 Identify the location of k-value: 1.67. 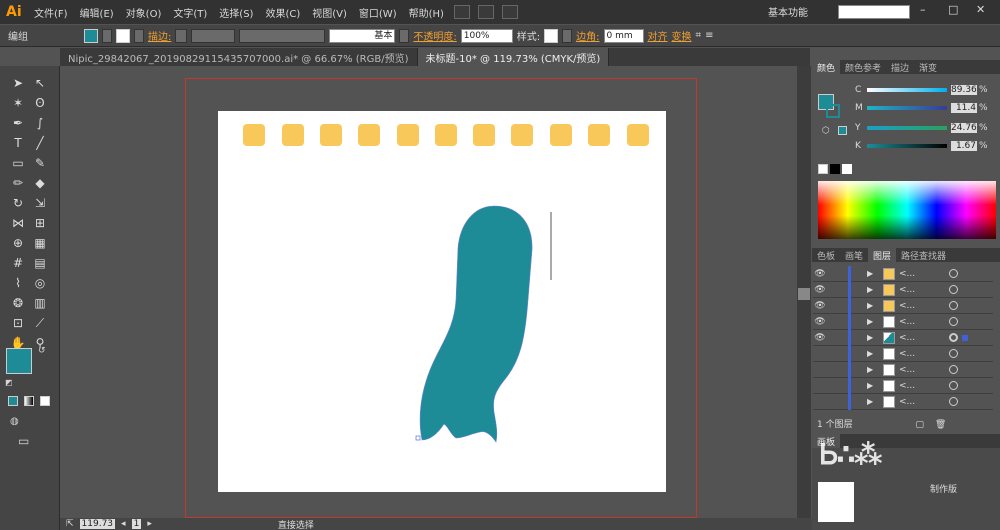
(964, 146).